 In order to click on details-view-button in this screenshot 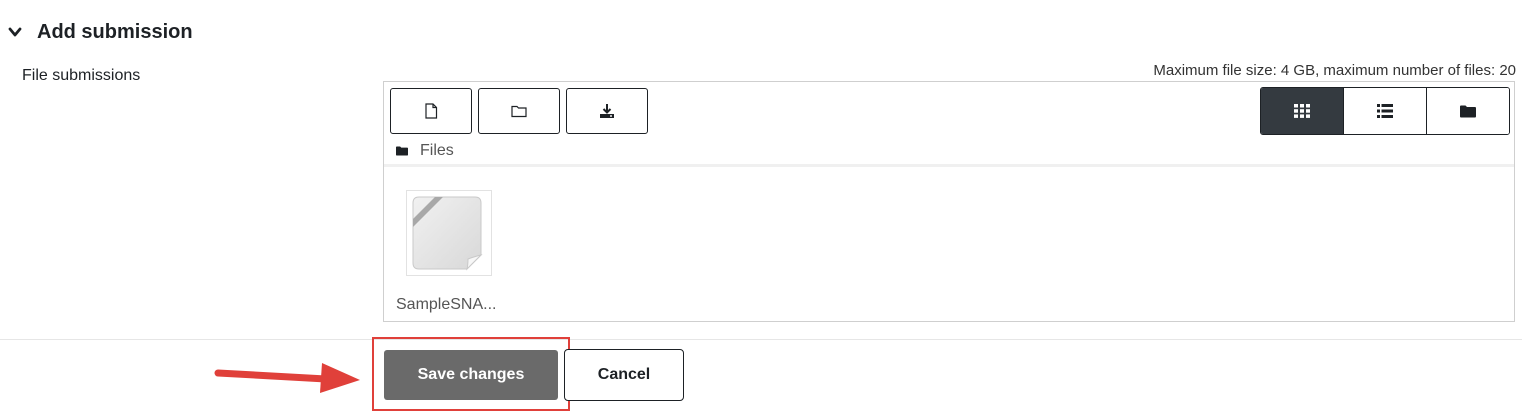, I will do `click(1384, 111)`.